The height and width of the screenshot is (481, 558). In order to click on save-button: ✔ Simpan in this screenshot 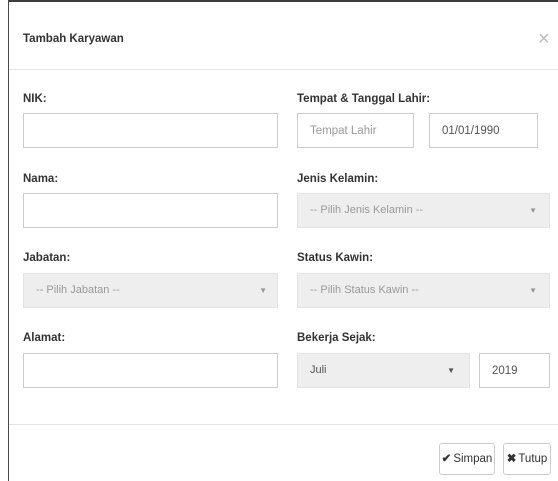, I will do `click(467, 459)`.